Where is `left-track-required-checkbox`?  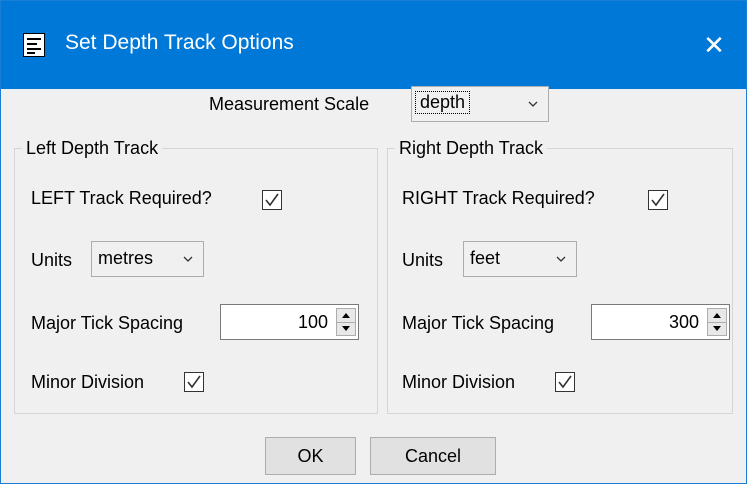
left-track-required-checkbox is located at coordinates (272, 200).